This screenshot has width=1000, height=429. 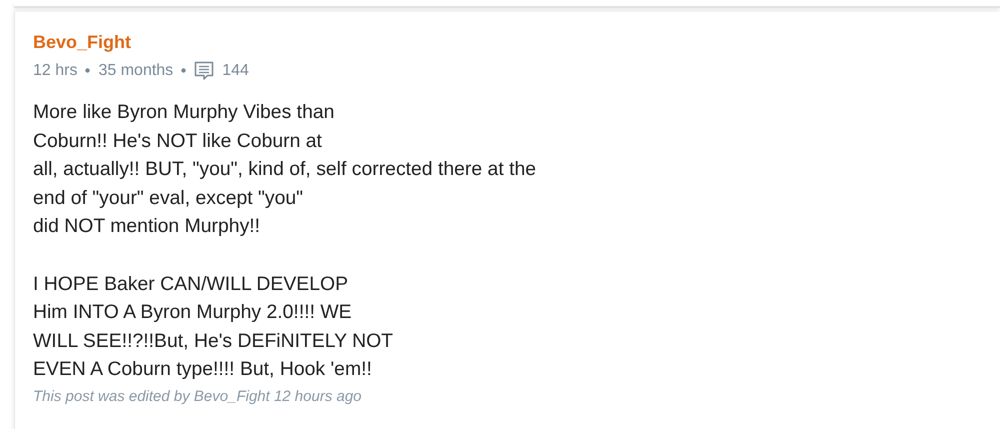 I want to click on post-time: 12 hrs, so click(x=55, y=71).